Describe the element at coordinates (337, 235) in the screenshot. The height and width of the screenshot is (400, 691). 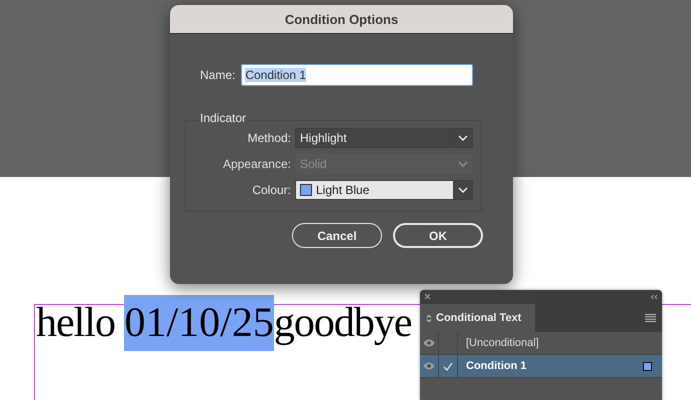
I see `cancel-button: Cancel` at that location.